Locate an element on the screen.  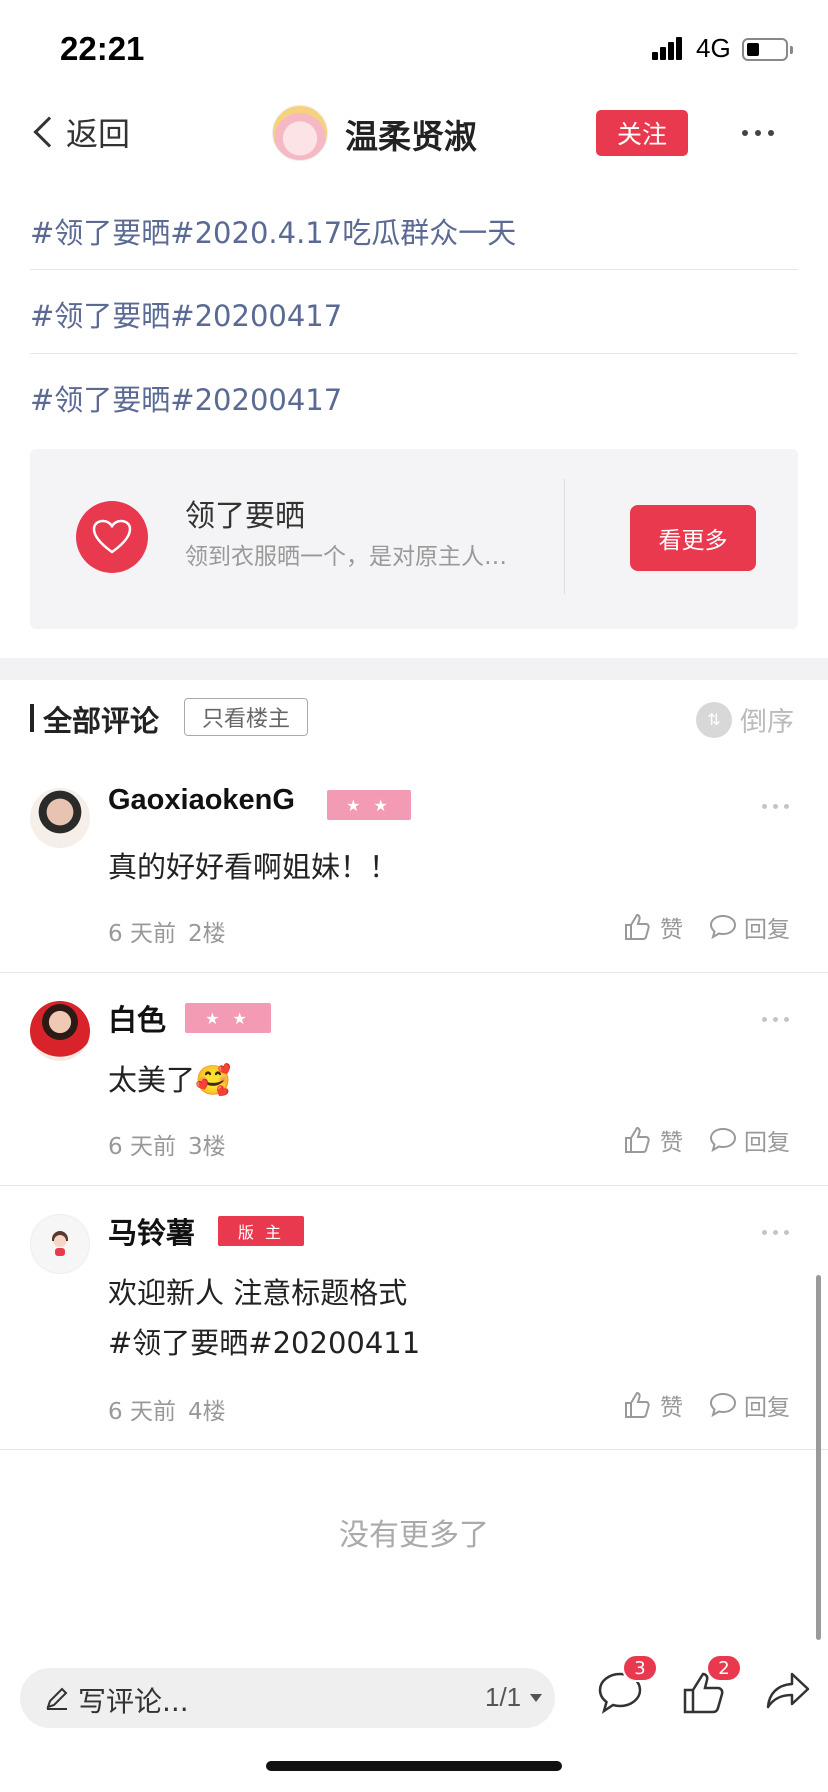
op-only-button: 只看楼主 is located at coordinates (246, 717).